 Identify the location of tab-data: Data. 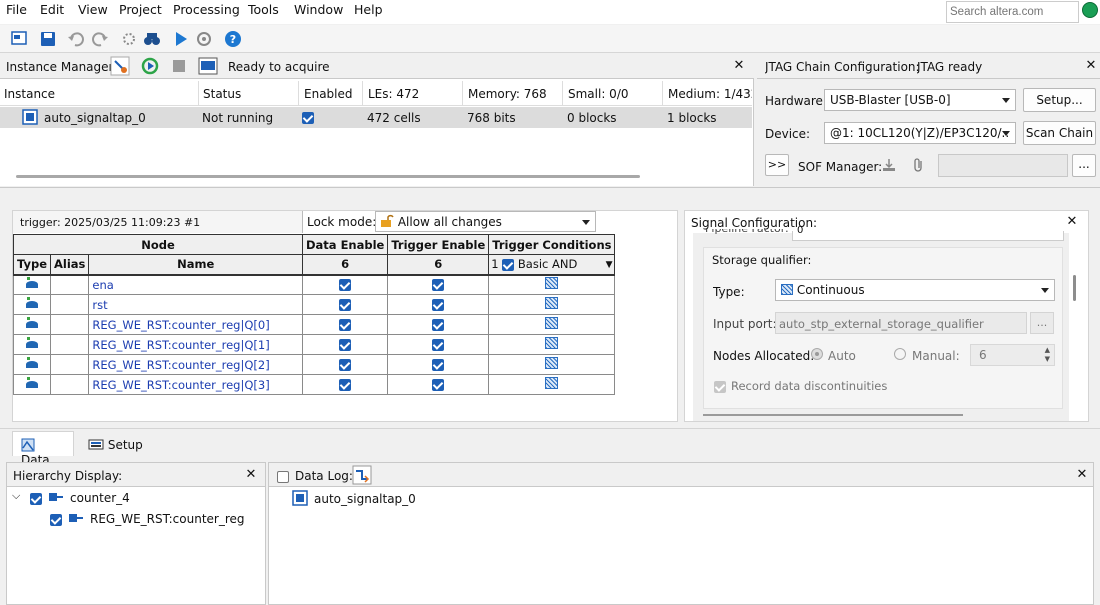
(43, 449).